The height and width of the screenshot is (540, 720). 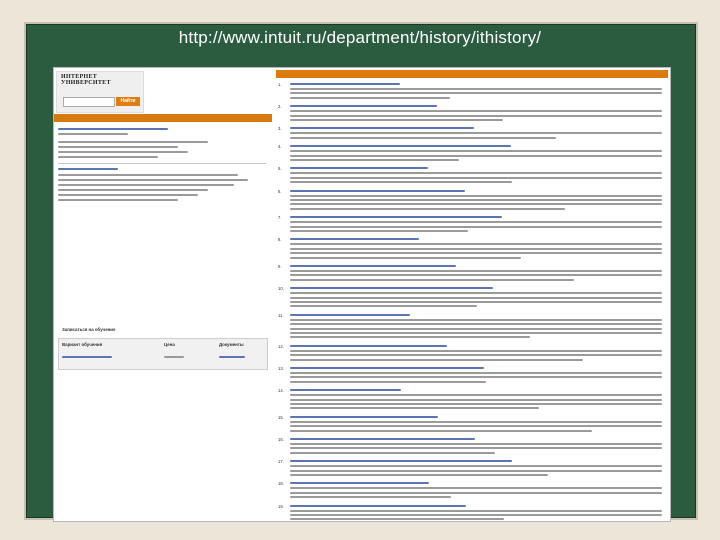 I want to click on sidebar-nav-bar, so click(x=163, y=118).